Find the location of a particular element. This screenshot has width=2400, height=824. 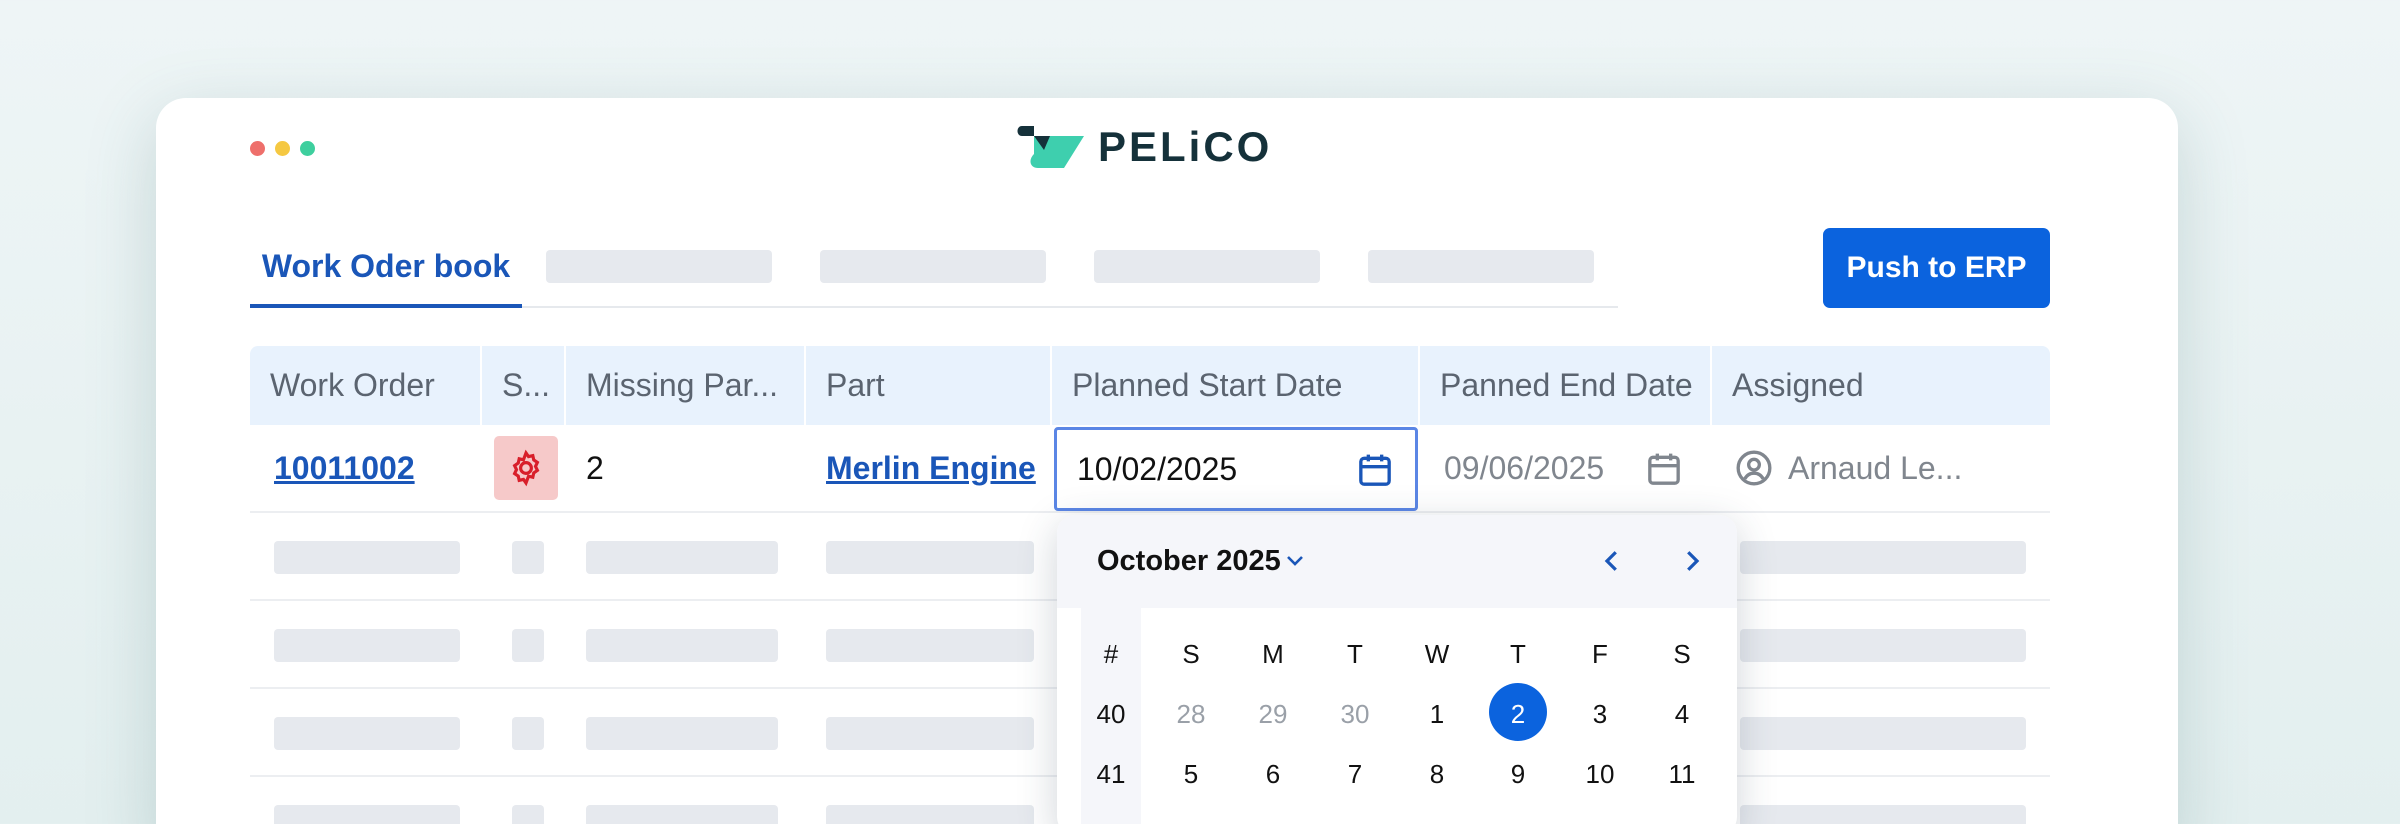

status-cell is located at coordinates (529, 468).